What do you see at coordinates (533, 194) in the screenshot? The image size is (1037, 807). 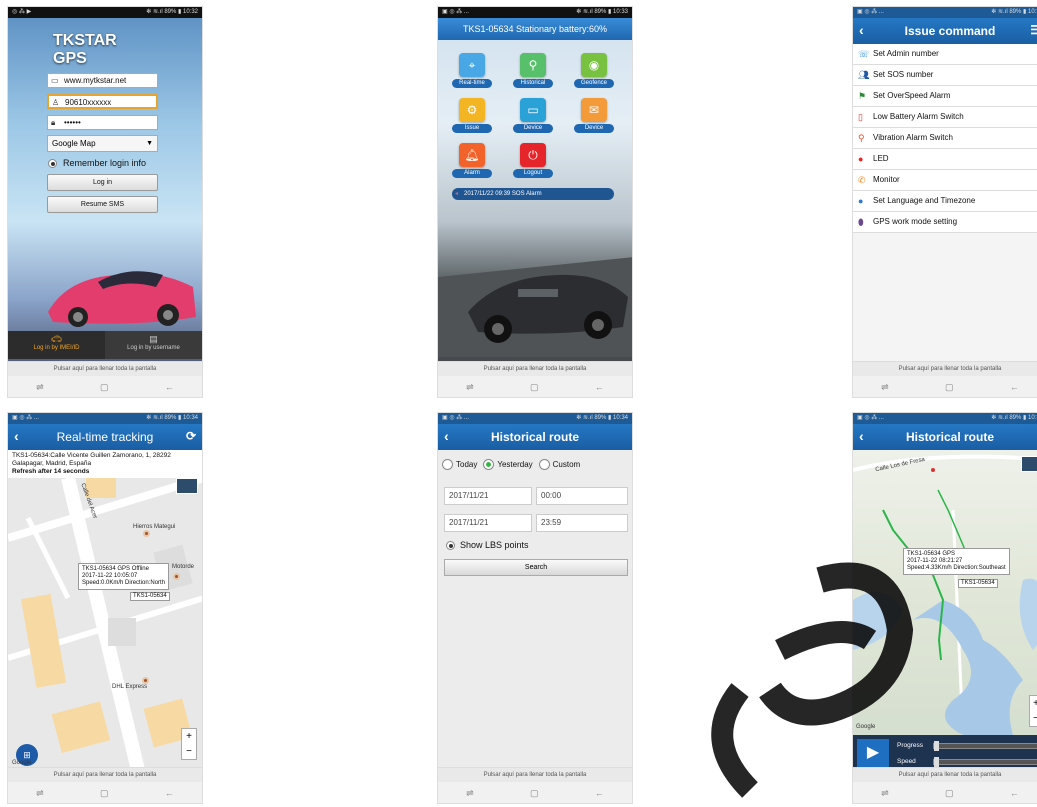 I see `alarm-ticker: ◂ 2017/11/22 09:39 SOS Alarm` at bounding box center [533, 194].